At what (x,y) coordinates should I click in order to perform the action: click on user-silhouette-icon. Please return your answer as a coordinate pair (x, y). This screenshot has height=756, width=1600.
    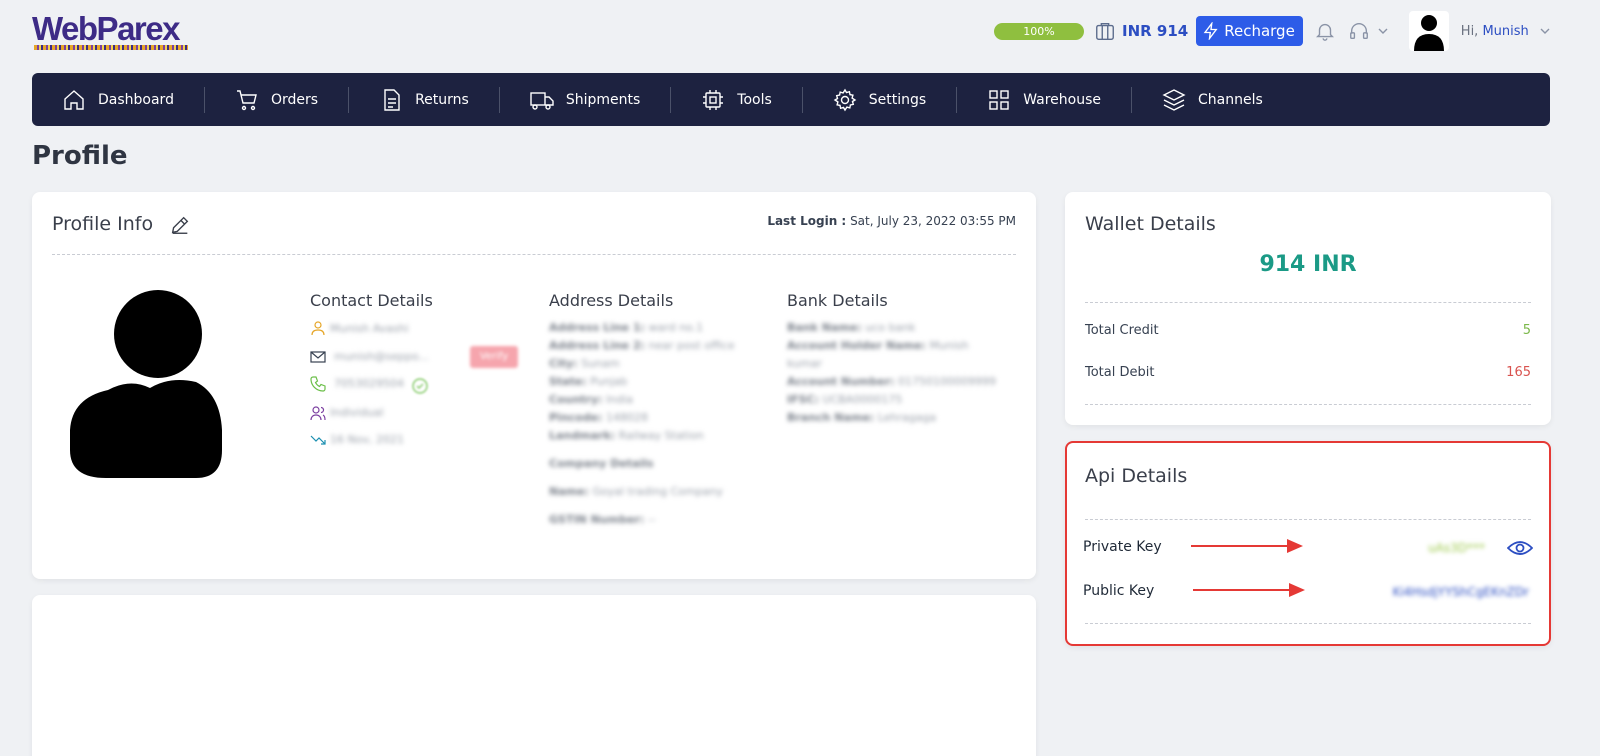
    Looking at the image, I should click on (1428, 33).